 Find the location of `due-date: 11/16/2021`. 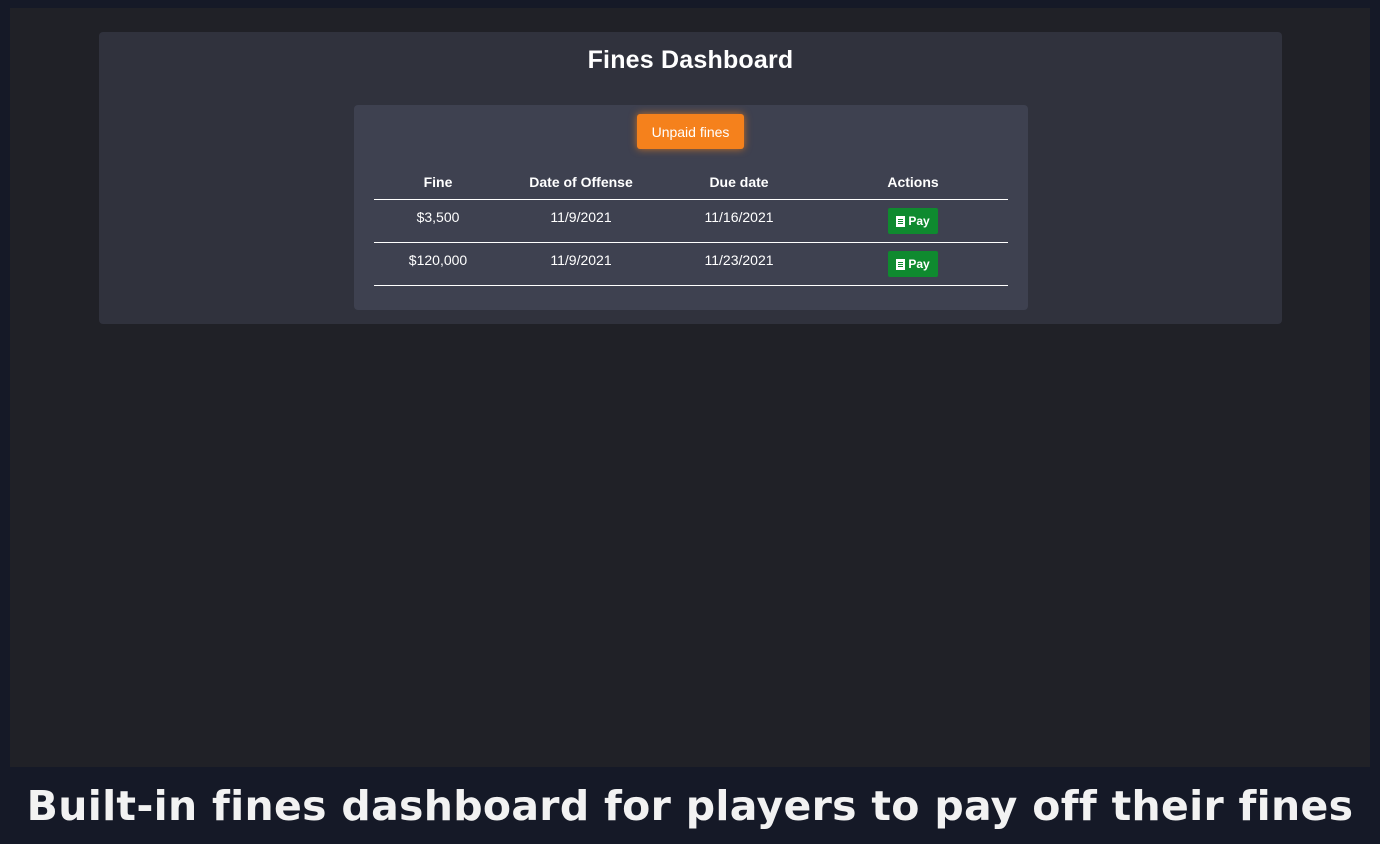

due-date: 11/16/2021 is located at coordinates (739, 221).